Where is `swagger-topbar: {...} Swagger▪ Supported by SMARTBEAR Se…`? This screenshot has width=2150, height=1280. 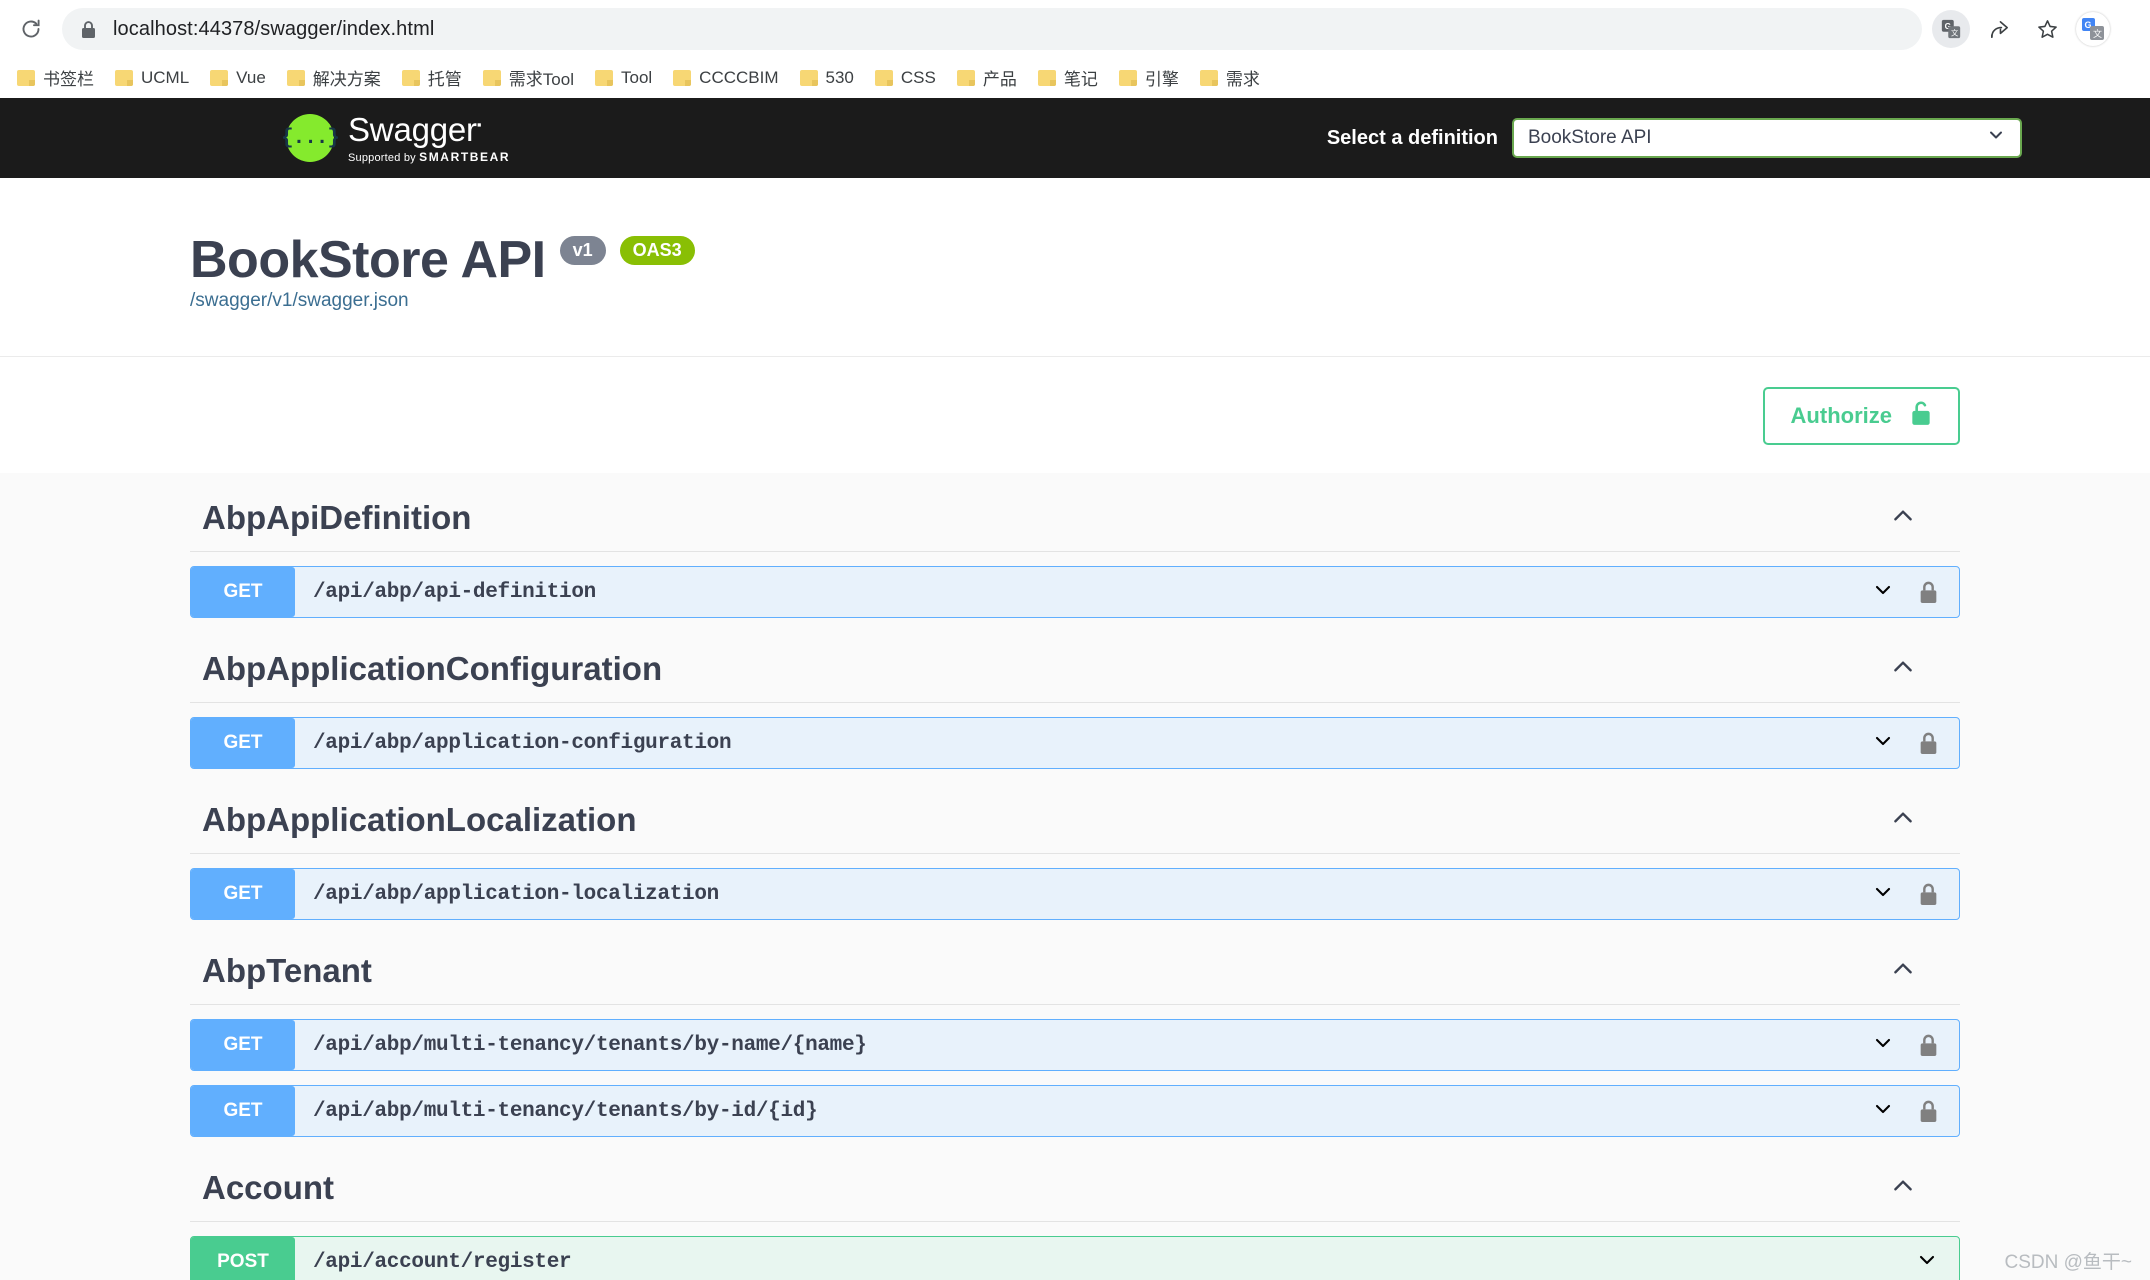
swagger-topbar: {...} Swagger▪ Supported by SMARTBEAR Se… is located at coordinates (1075, 138).